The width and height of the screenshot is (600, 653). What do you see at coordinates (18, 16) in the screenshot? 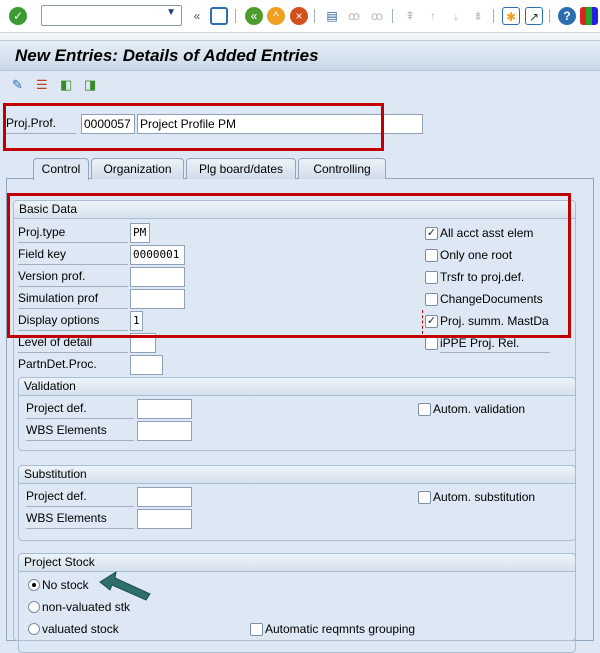
I see `enter-icon: ✓` at bounding box center [18, 16].